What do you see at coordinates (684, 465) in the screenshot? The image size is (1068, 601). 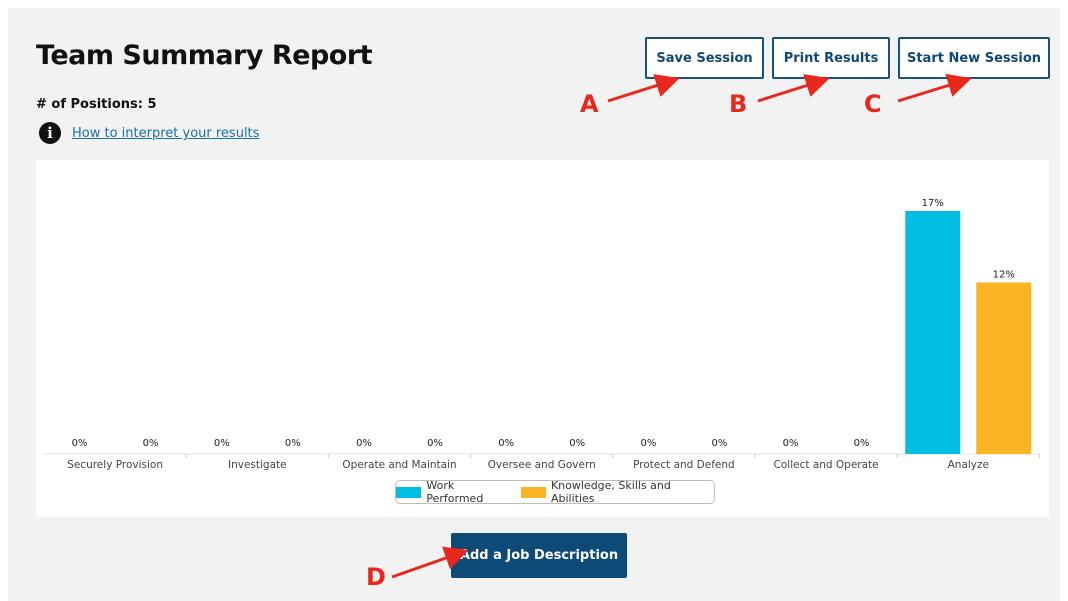 I see `x-tick-label-4: Protect and Defend` at bounding box center [684, 465].